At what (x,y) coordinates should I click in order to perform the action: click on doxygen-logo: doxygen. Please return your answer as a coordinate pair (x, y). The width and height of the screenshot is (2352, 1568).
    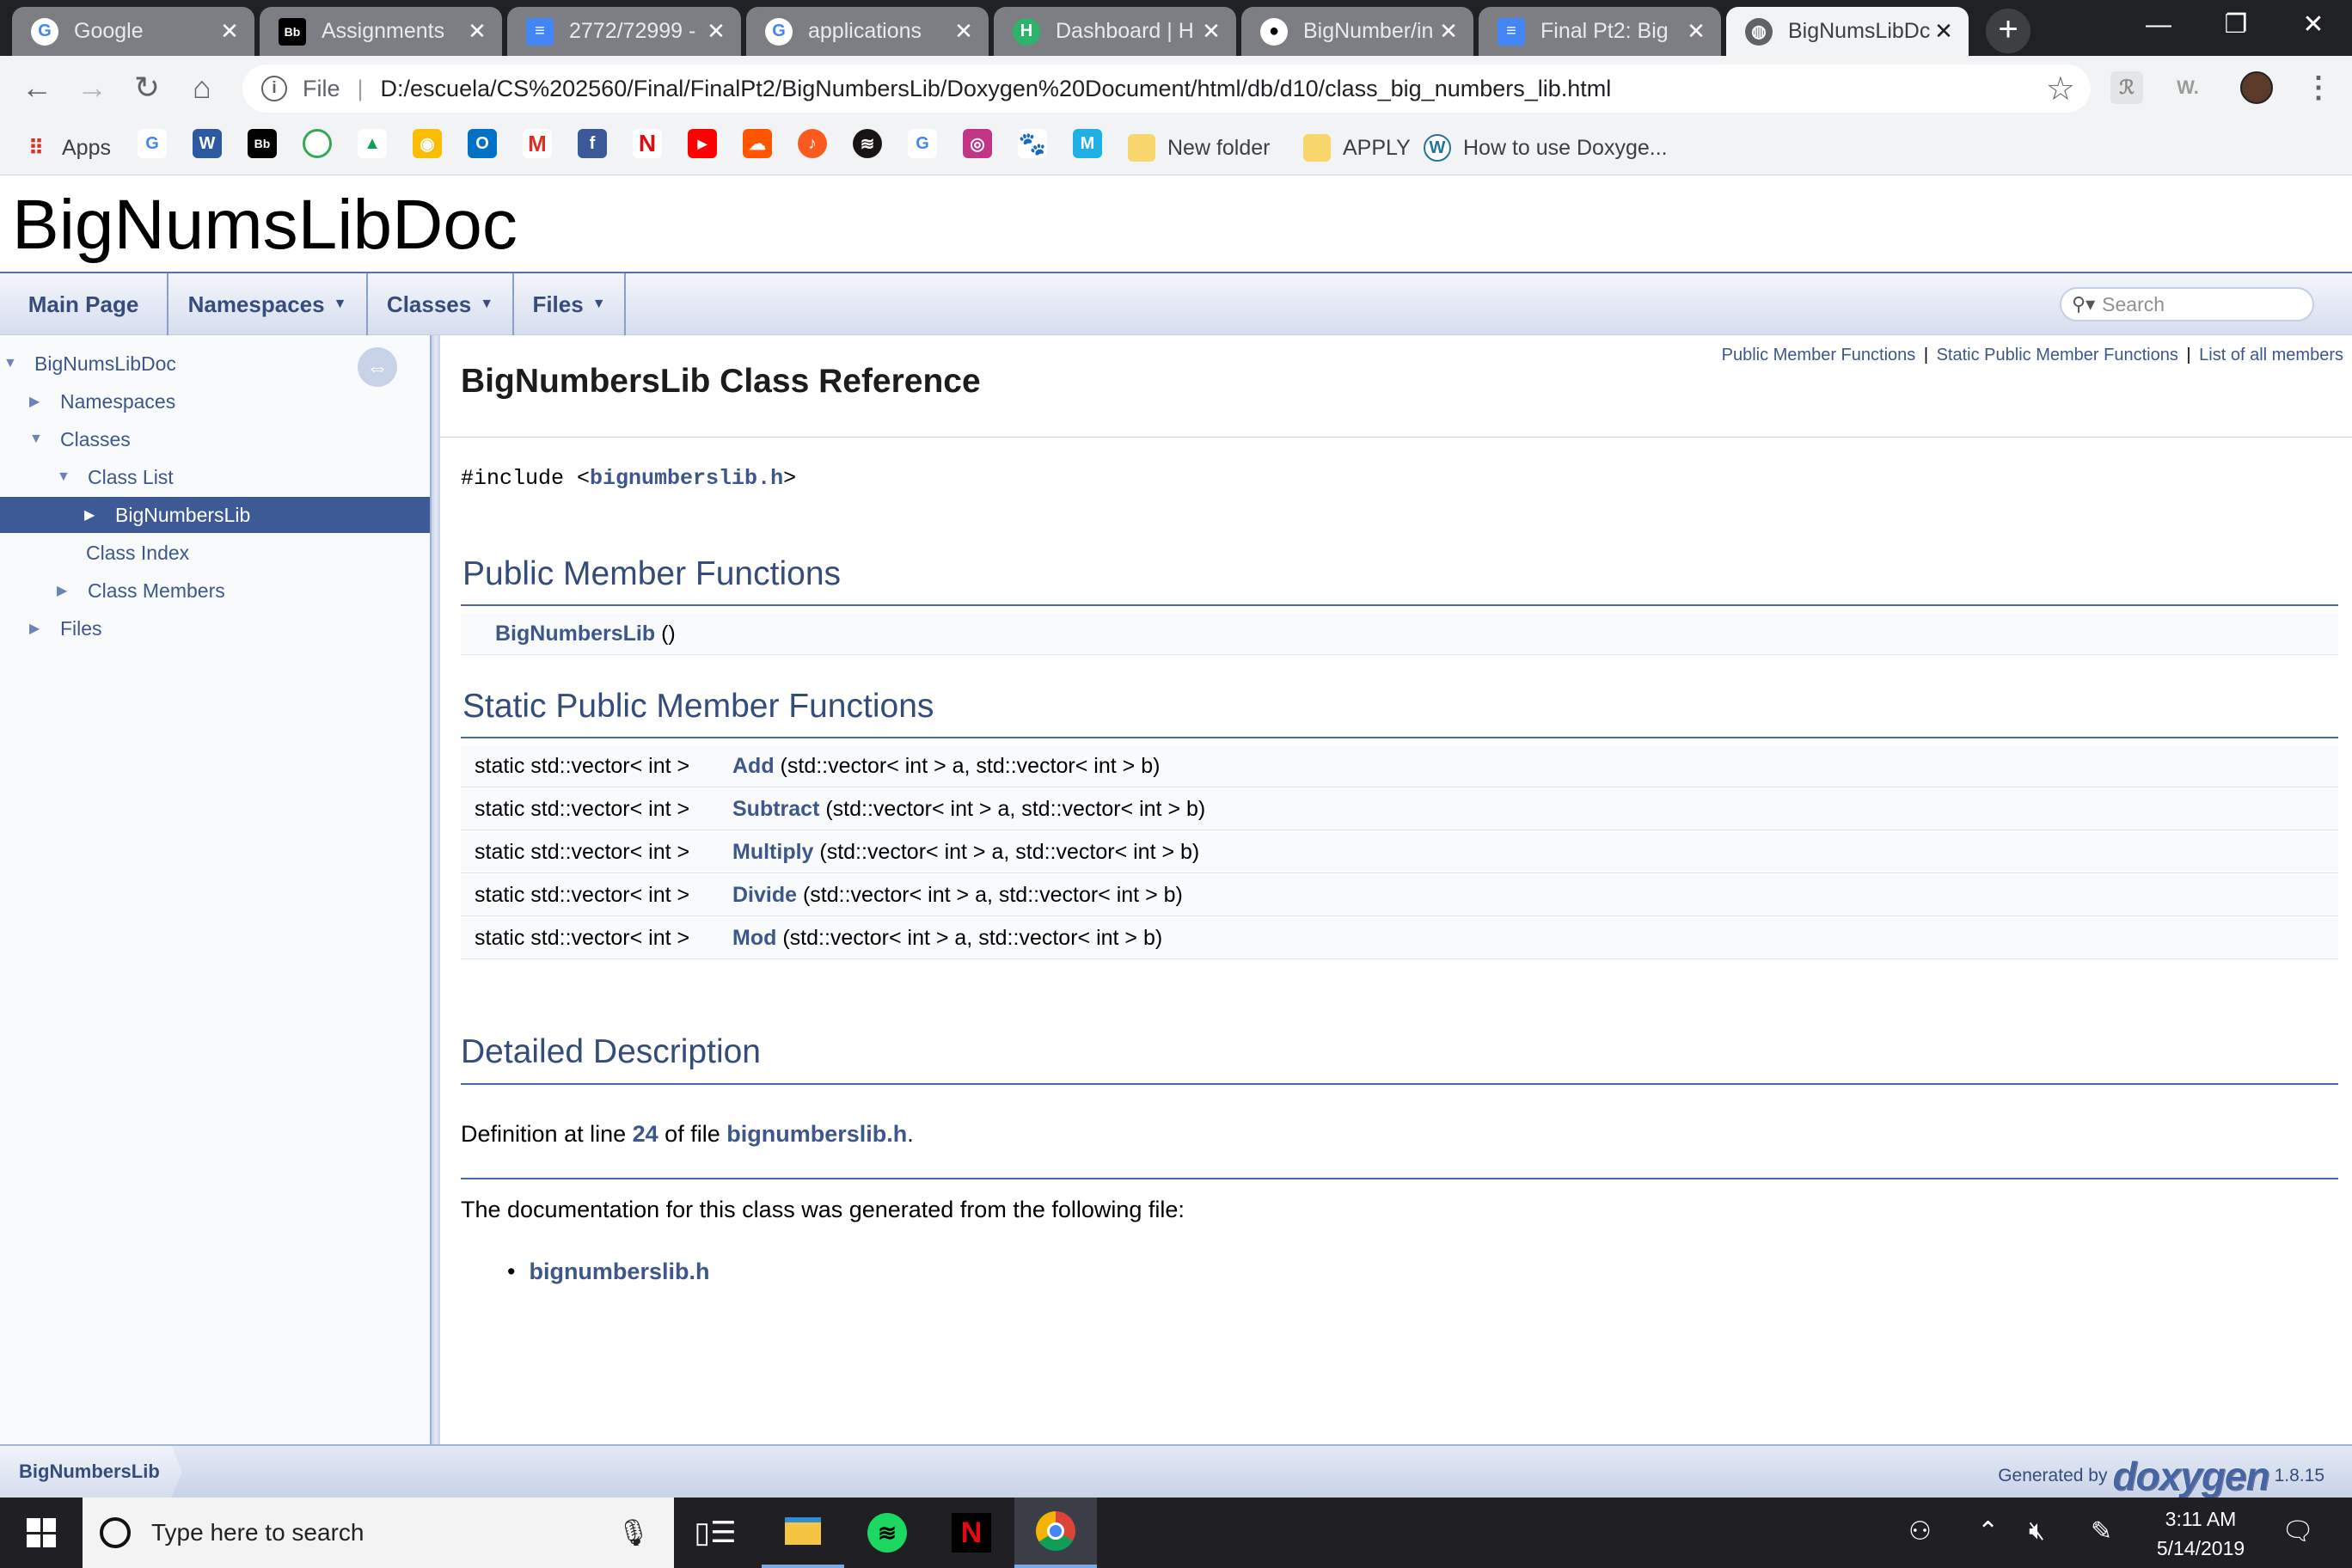
    Looking at the image, I should click on (2190, 1476).